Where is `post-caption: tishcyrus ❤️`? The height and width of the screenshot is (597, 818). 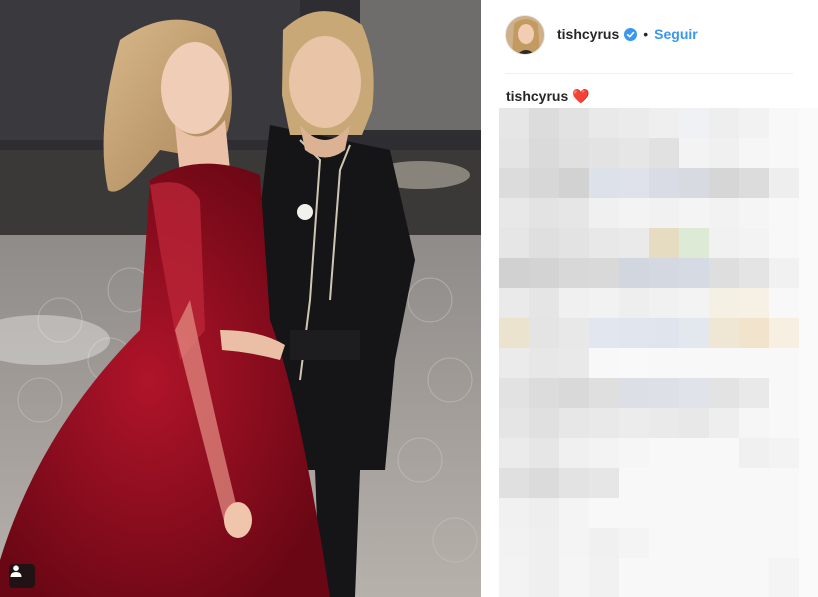
post-caption: tishcyrus ❤️ is located at coordinates (548, 96).